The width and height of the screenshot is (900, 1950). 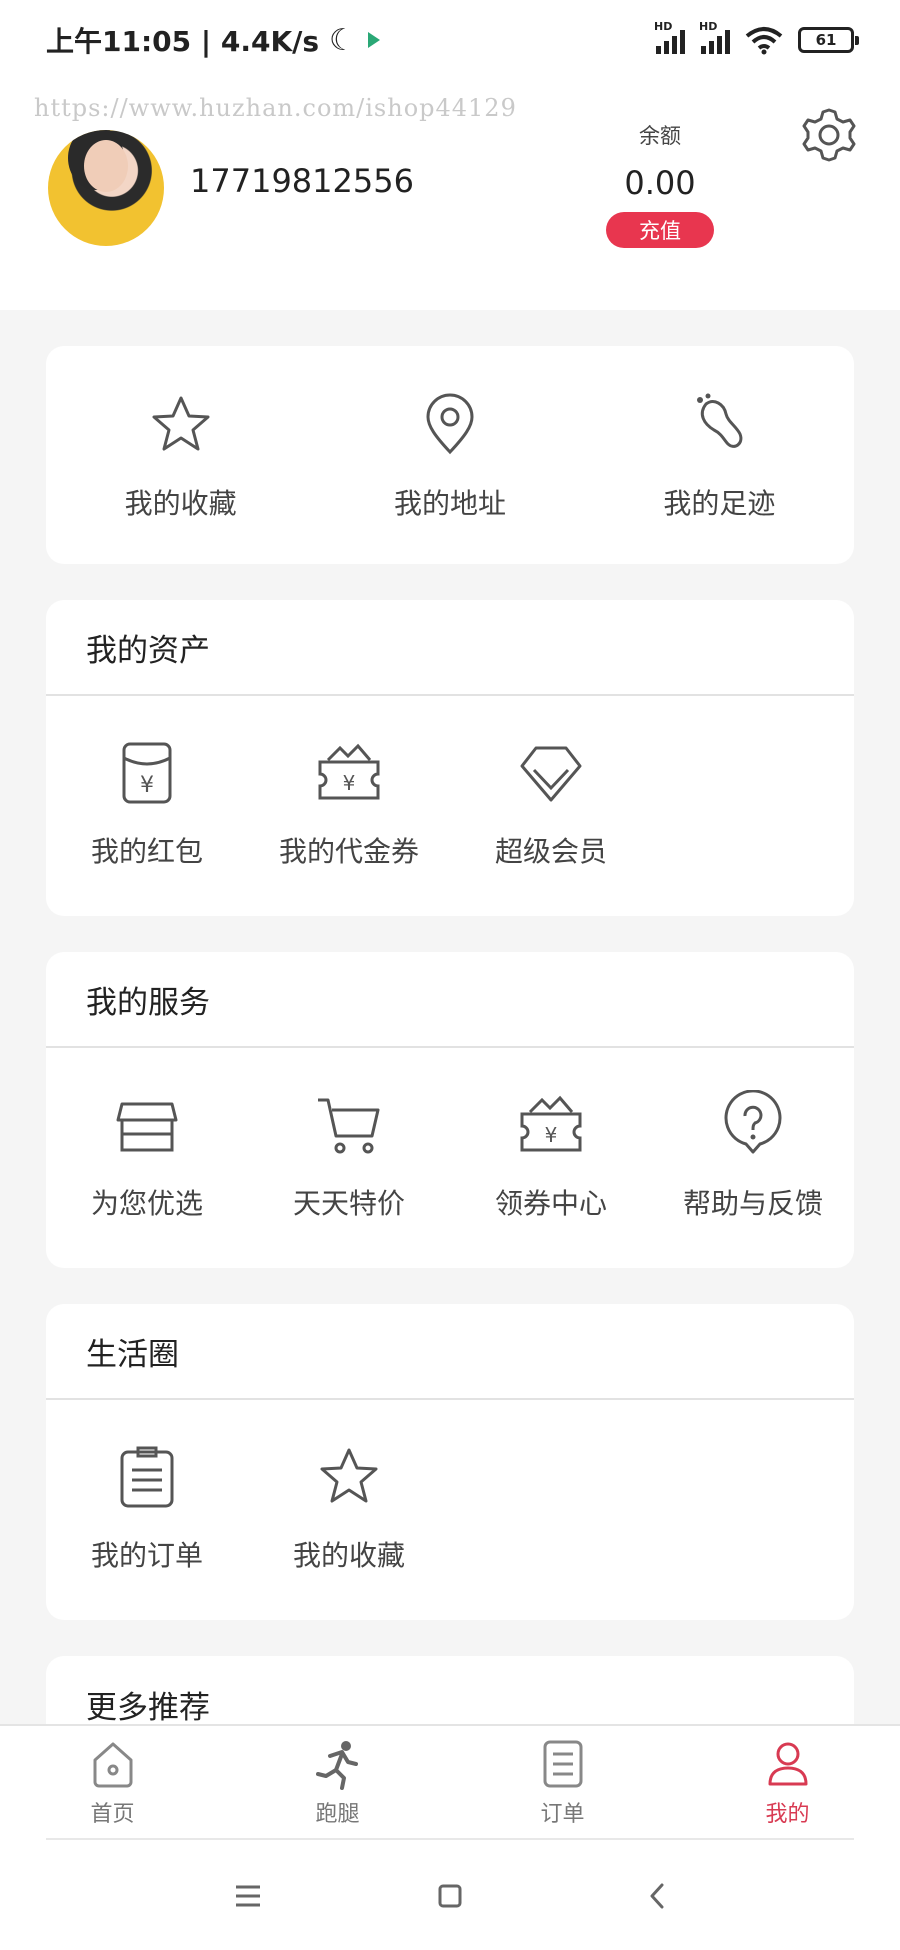 I want to click on life-circle-grid: 我的订单 我的收藏, so click(x=450, y=1487).